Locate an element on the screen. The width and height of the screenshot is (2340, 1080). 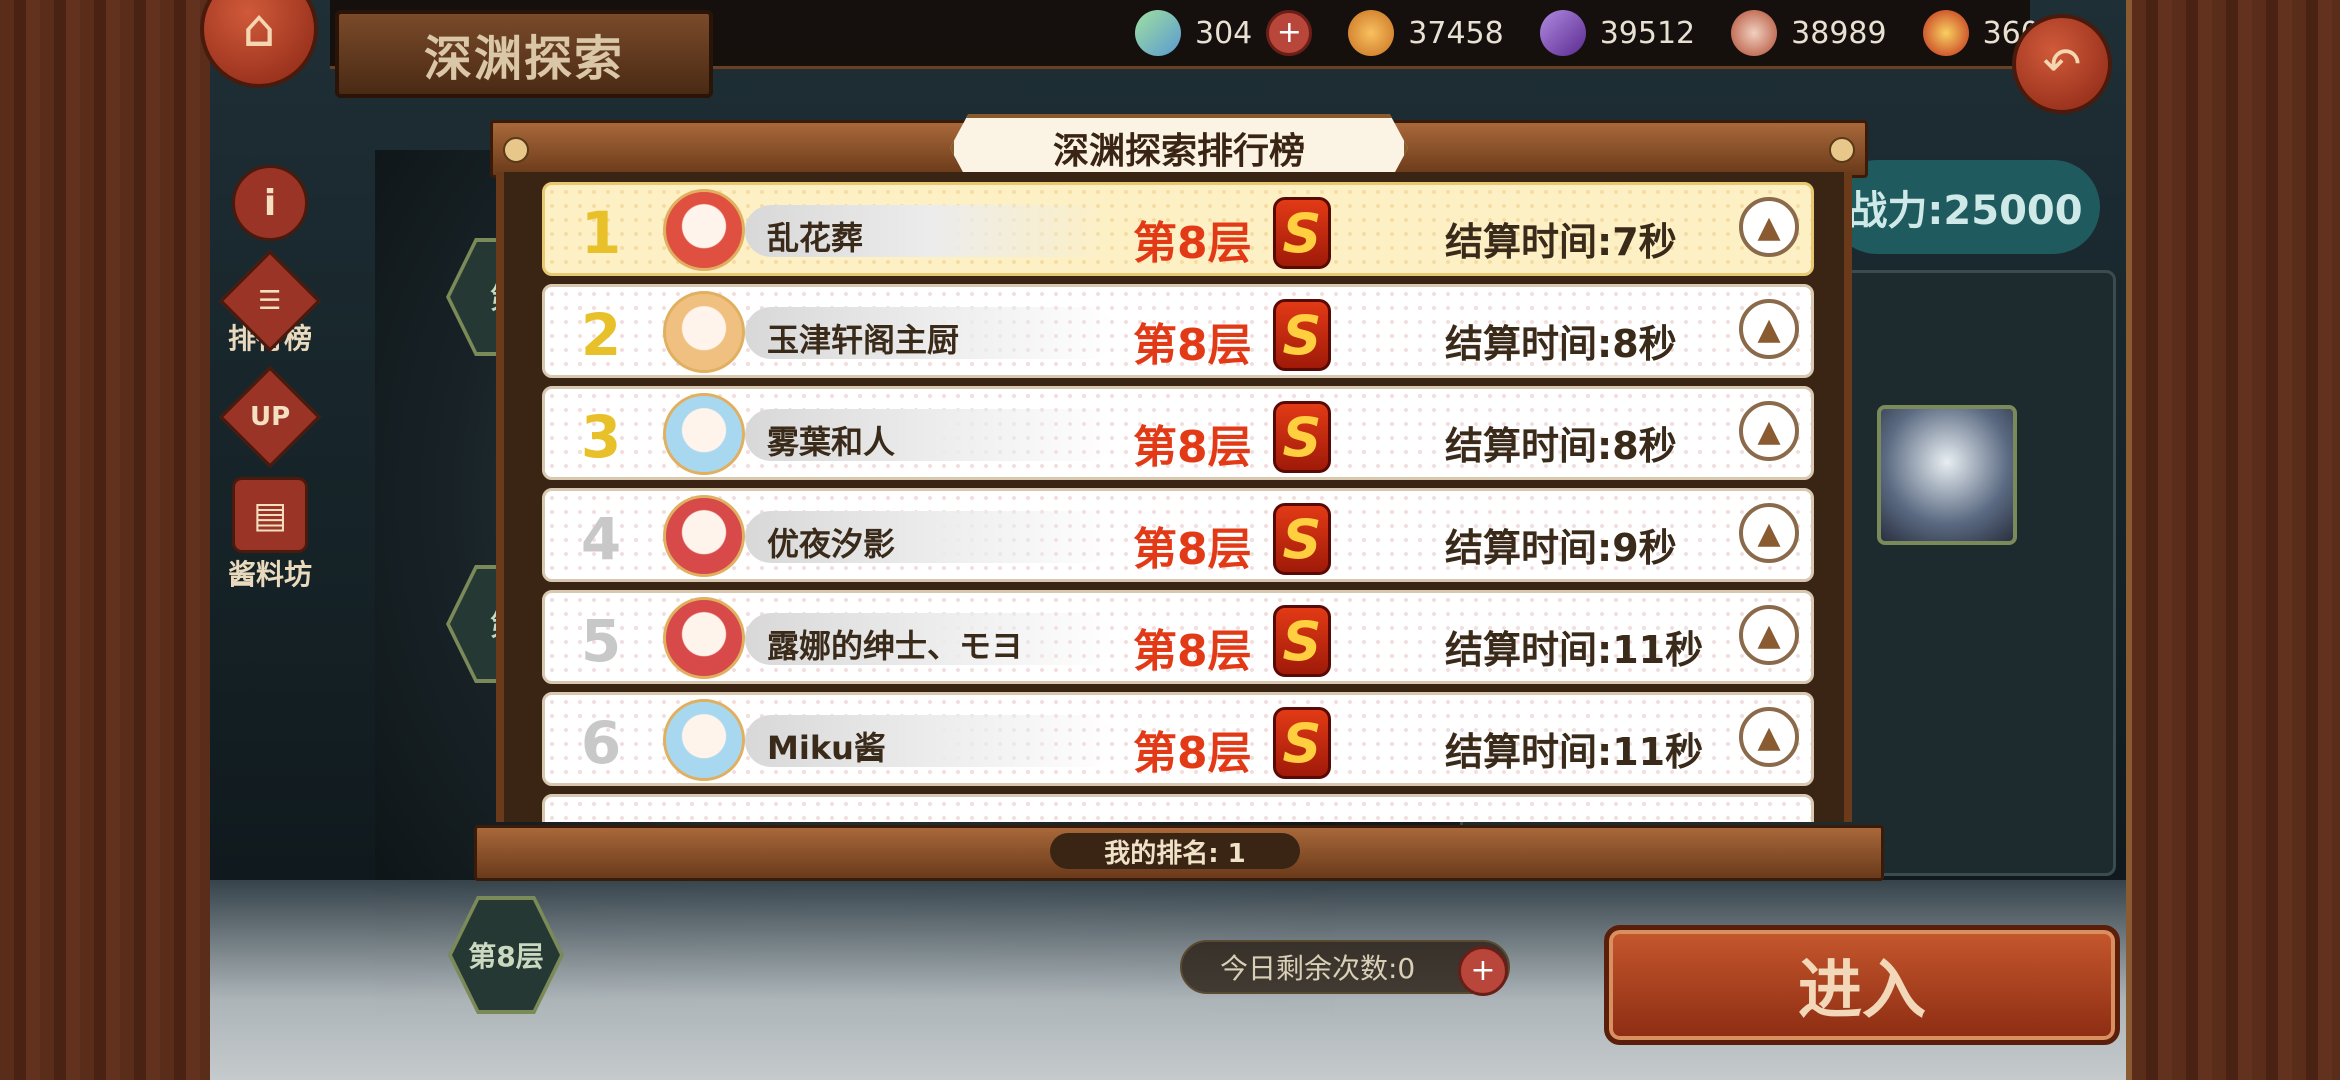
player-name: 优夜汐影 is located at coordinates (831, 544).